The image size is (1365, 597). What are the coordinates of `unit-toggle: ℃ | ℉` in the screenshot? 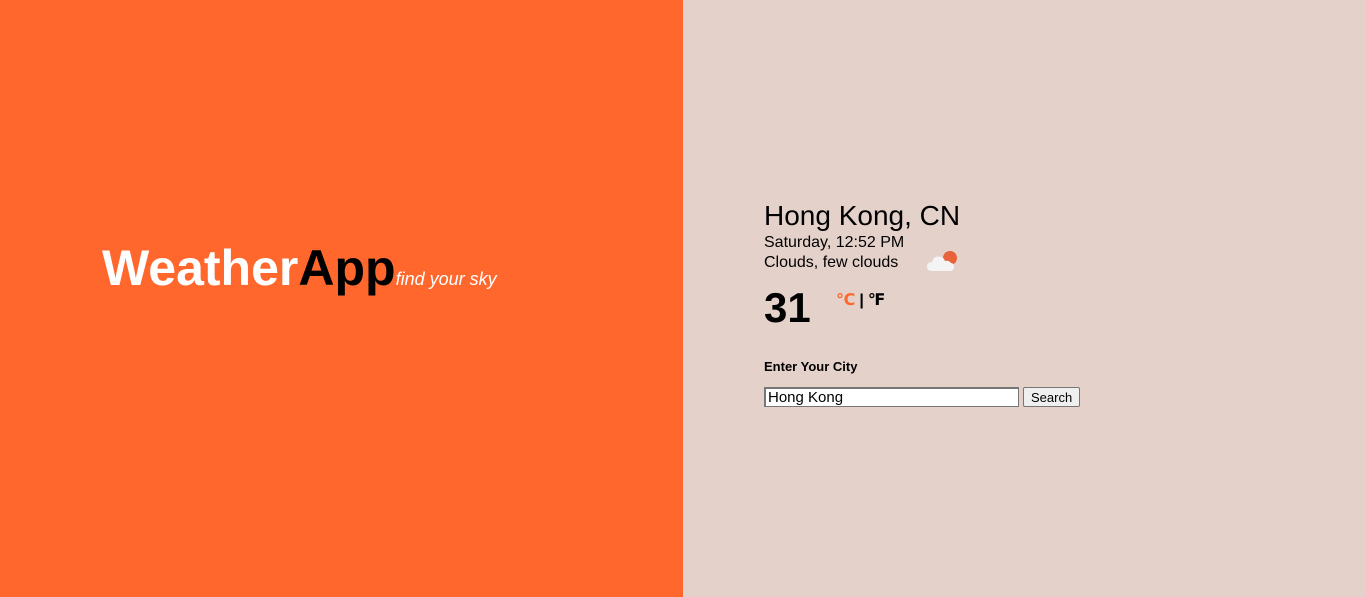 It's located at (860, 300).